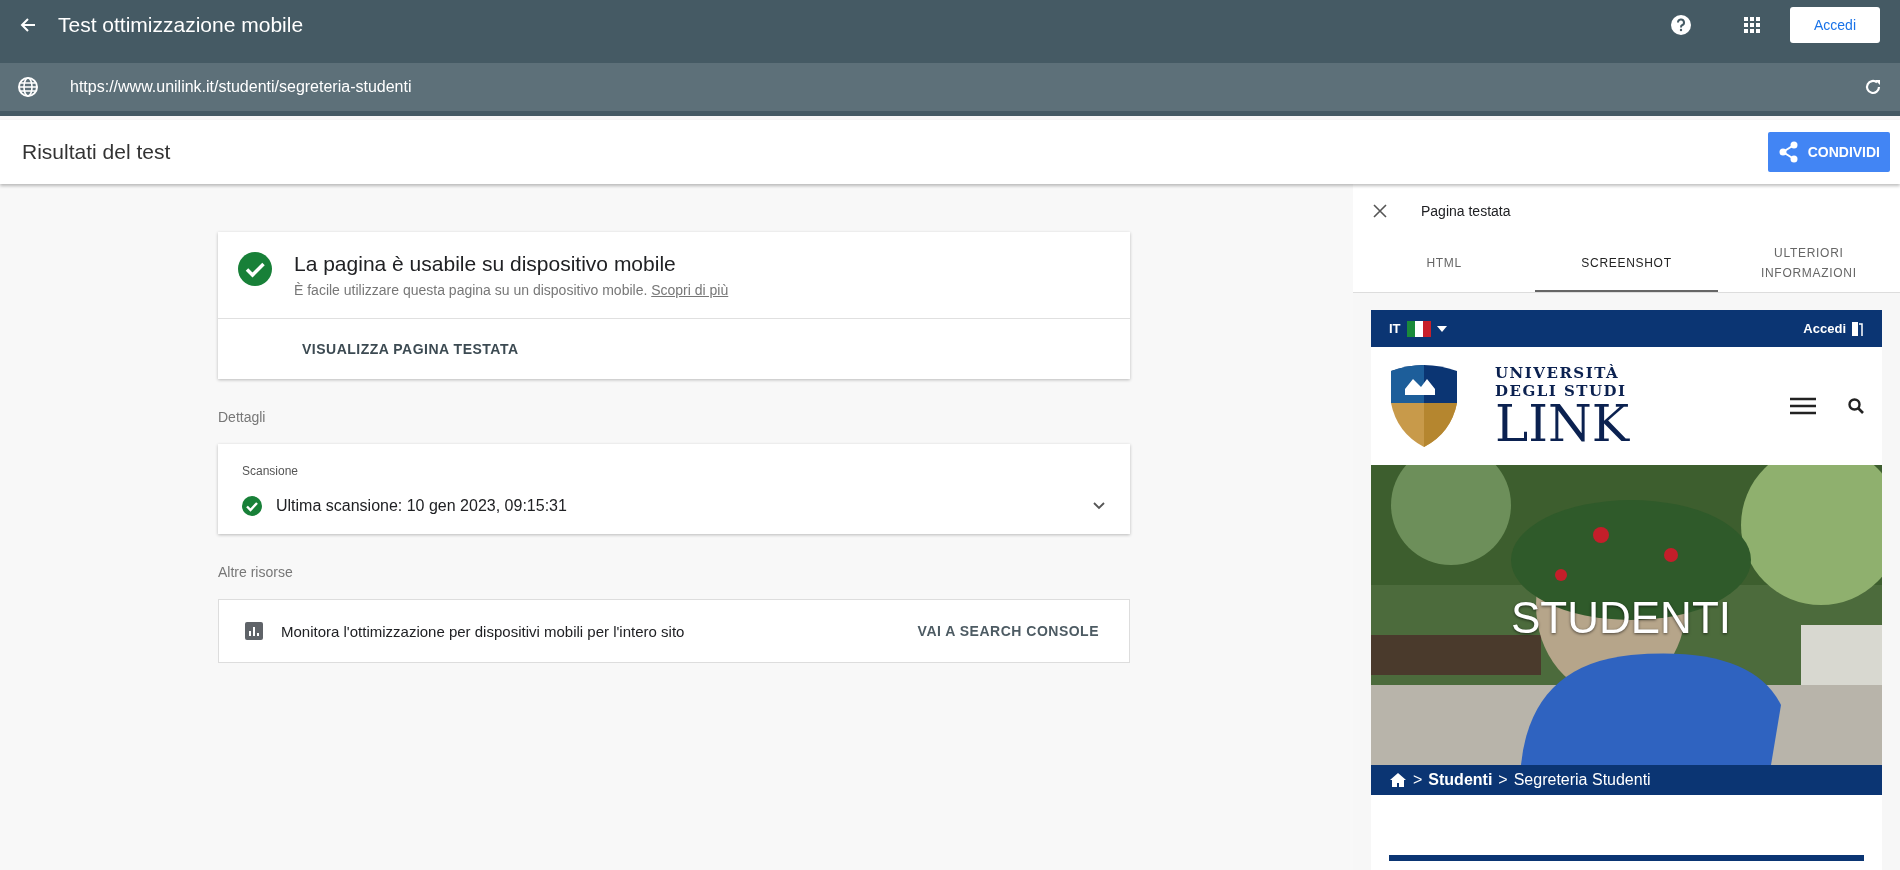 The height and width of the screenshot is (870, 1900). I want to click on share-button: CONDIVIDI, so click(1828, 152).